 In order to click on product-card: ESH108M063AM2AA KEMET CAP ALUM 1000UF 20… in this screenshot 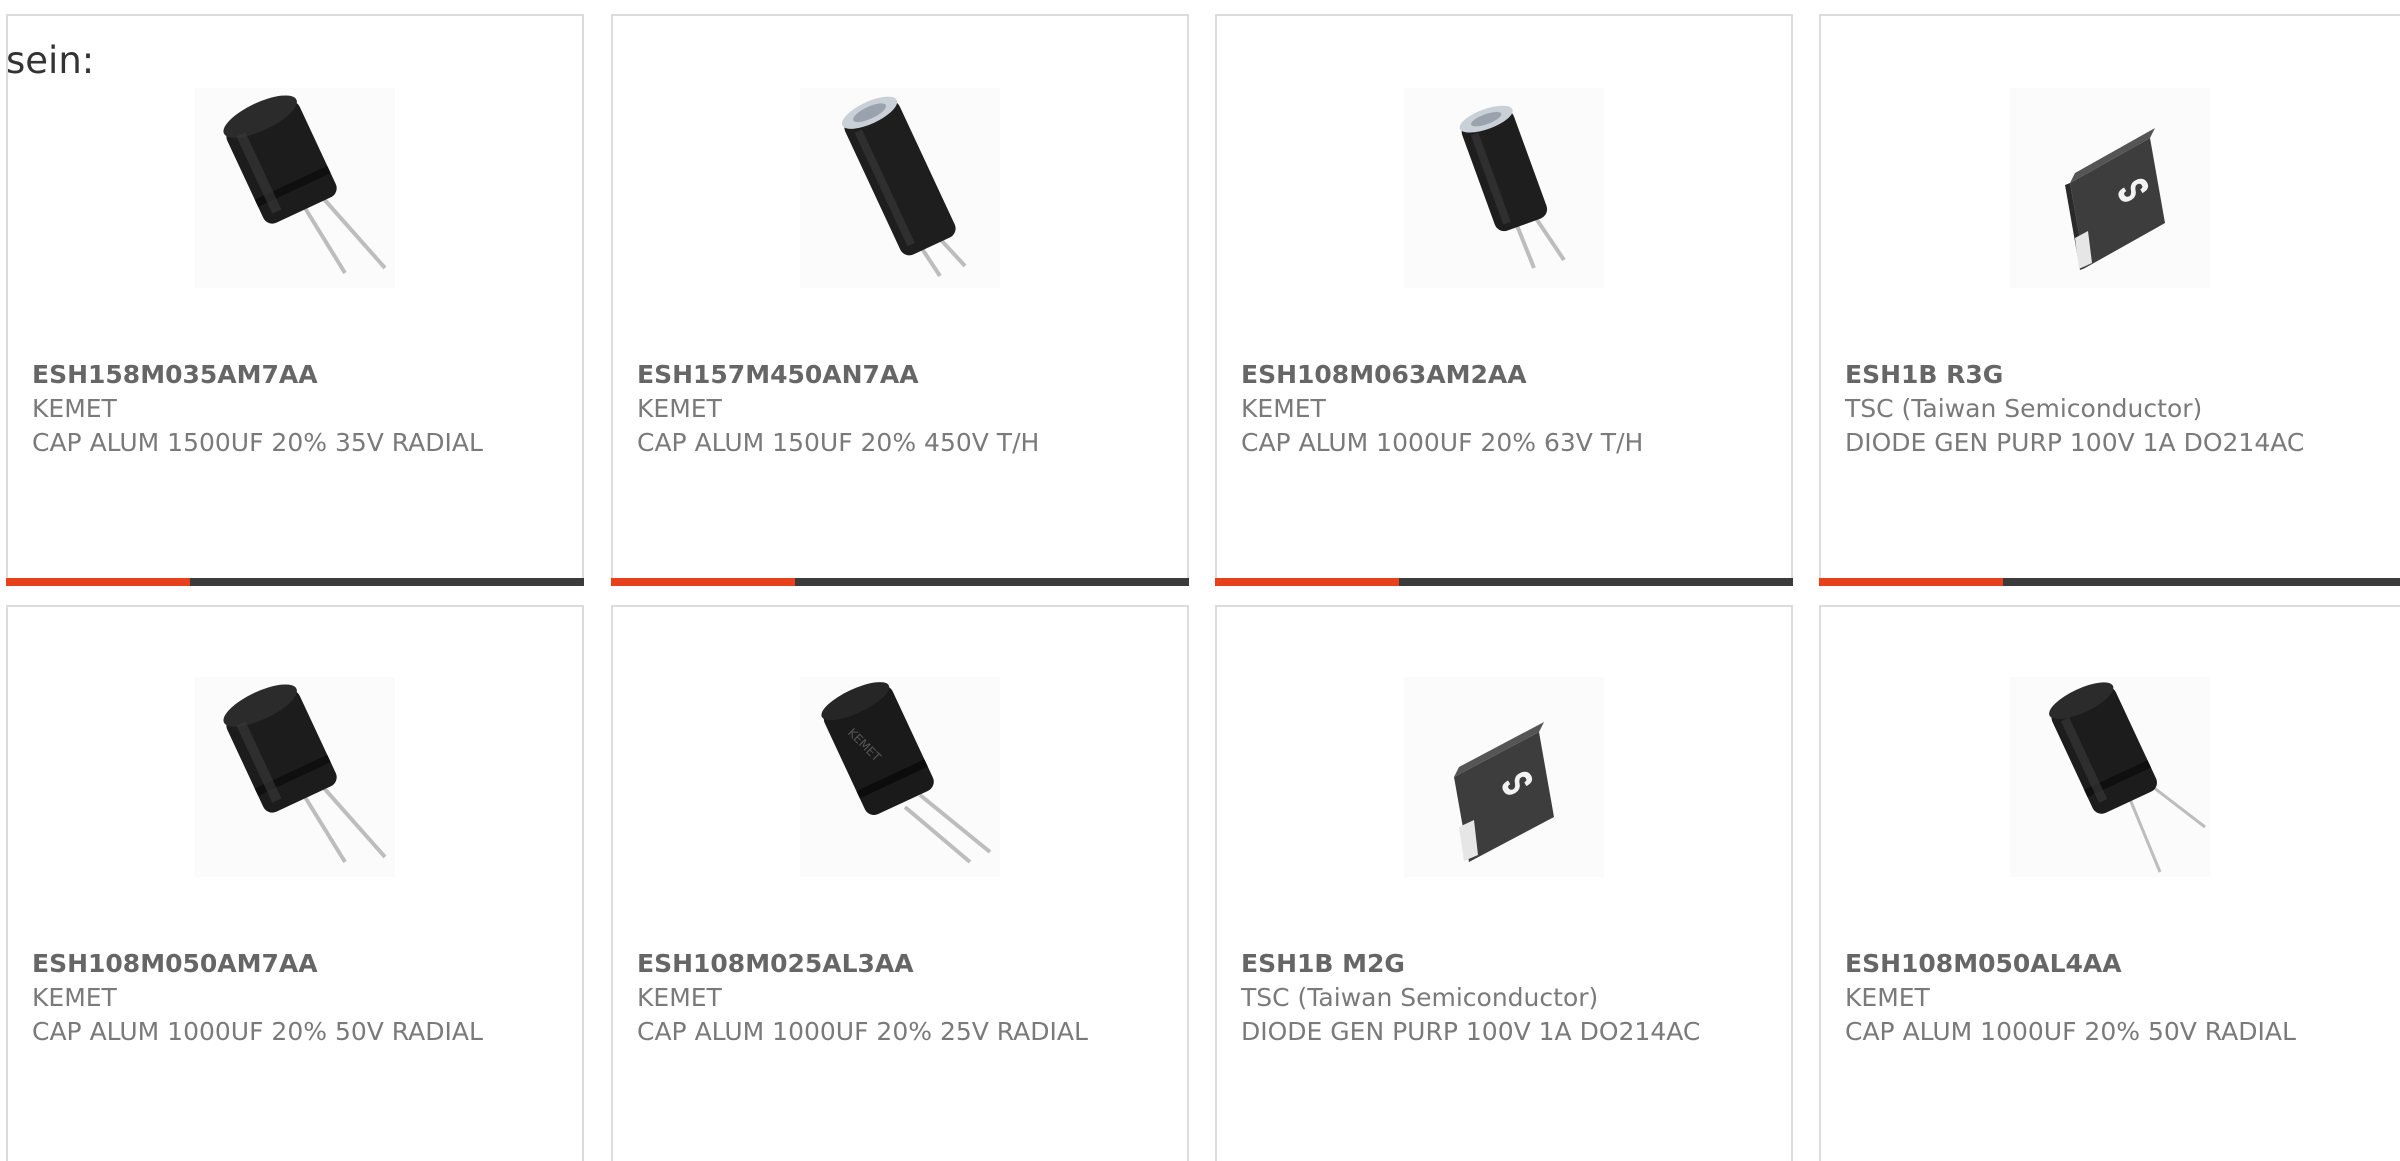, I will do `click(1504, 300)`.